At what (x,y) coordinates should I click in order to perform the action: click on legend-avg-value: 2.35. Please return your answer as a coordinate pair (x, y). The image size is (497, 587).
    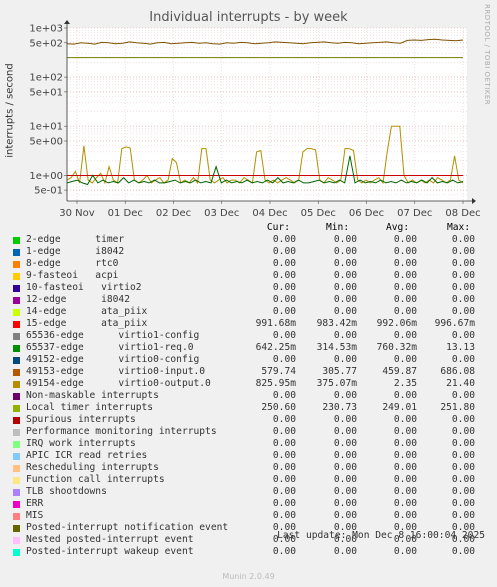
    Looking at the image, I should click on (405, 383).